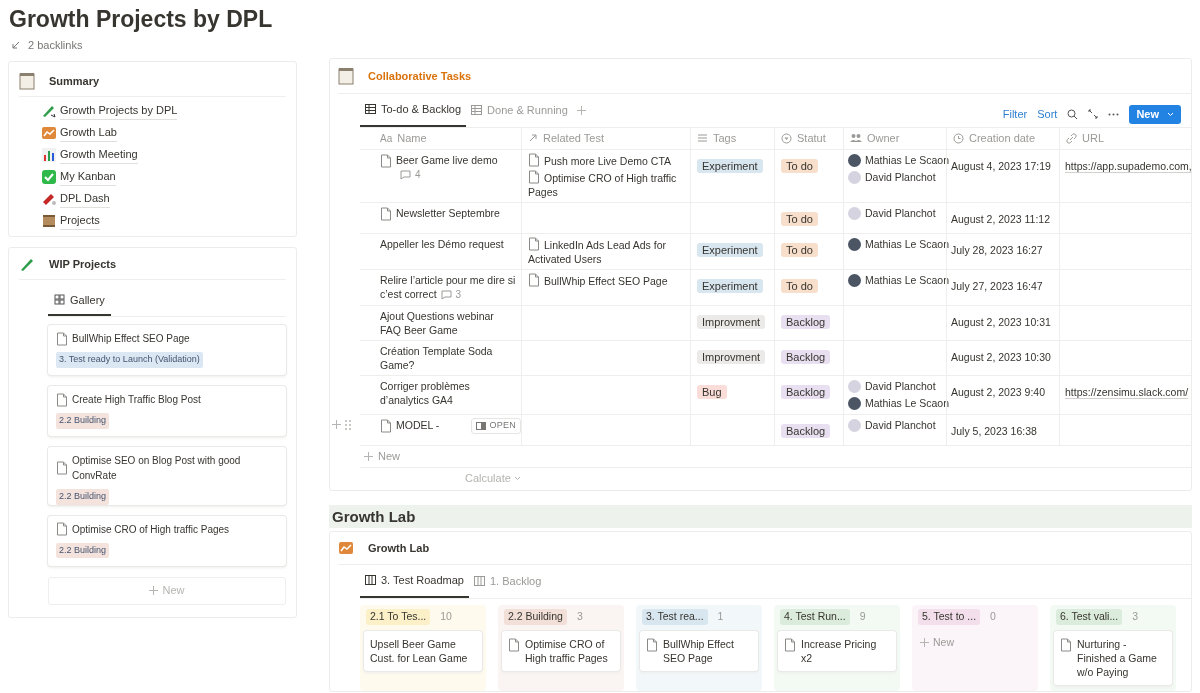 The height and width of the screenshot is (693, 1200). Describe the element at coordinates (517, 479) in the screenshot. I see `chevron-down-icon` at that location.